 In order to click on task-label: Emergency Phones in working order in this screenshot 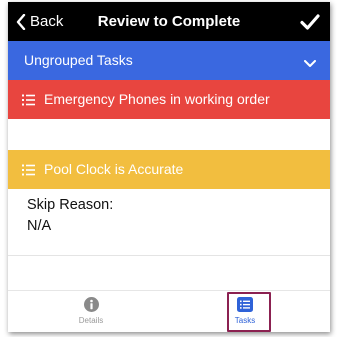, I will do `click(157, 99)`.